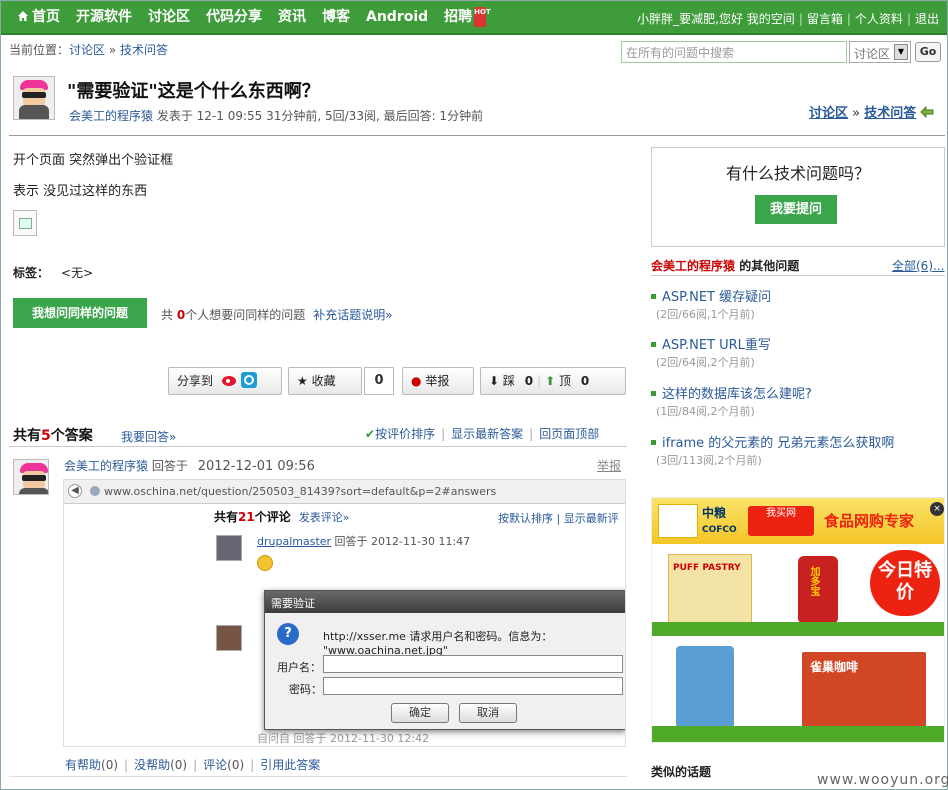 The image size is (948, 790). I want to click on up-vote-button: ⬆ 顶 0, so click(567, 381).